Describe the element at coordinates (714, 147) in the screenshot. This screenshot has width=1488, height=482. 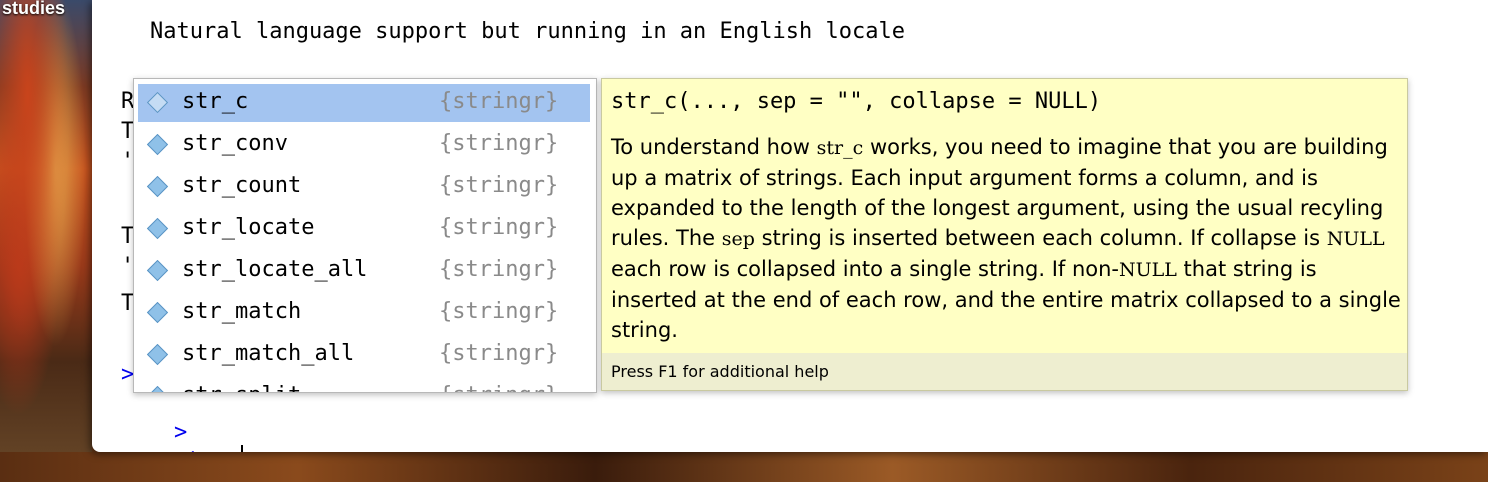
I see `description-text: To understand how` at that location.